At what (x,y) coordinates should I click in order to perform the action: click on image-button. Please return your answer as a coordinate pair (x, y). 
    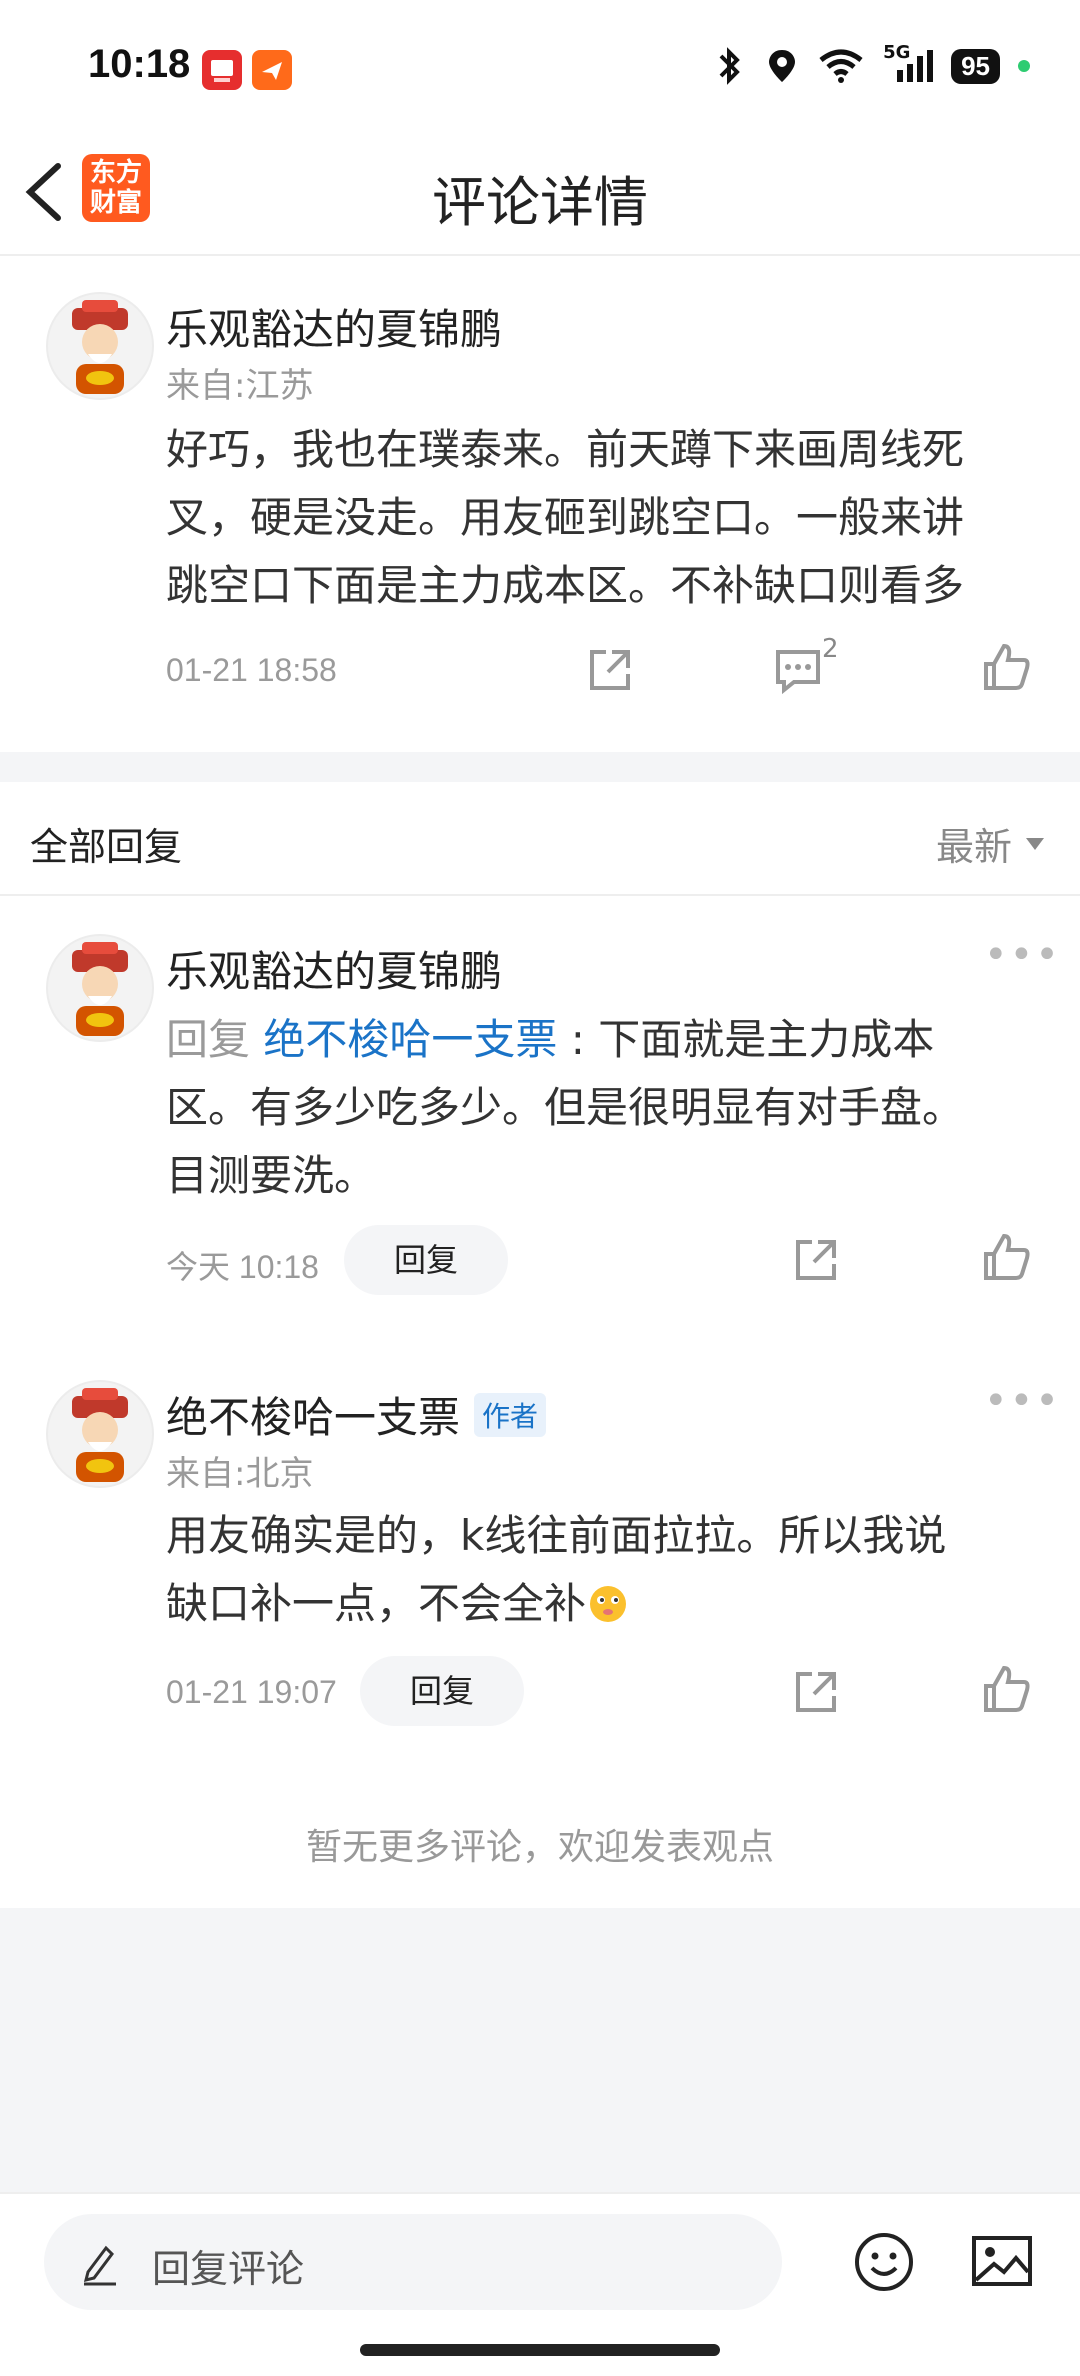
    Looking at the image, I should click on (1002, 2262).